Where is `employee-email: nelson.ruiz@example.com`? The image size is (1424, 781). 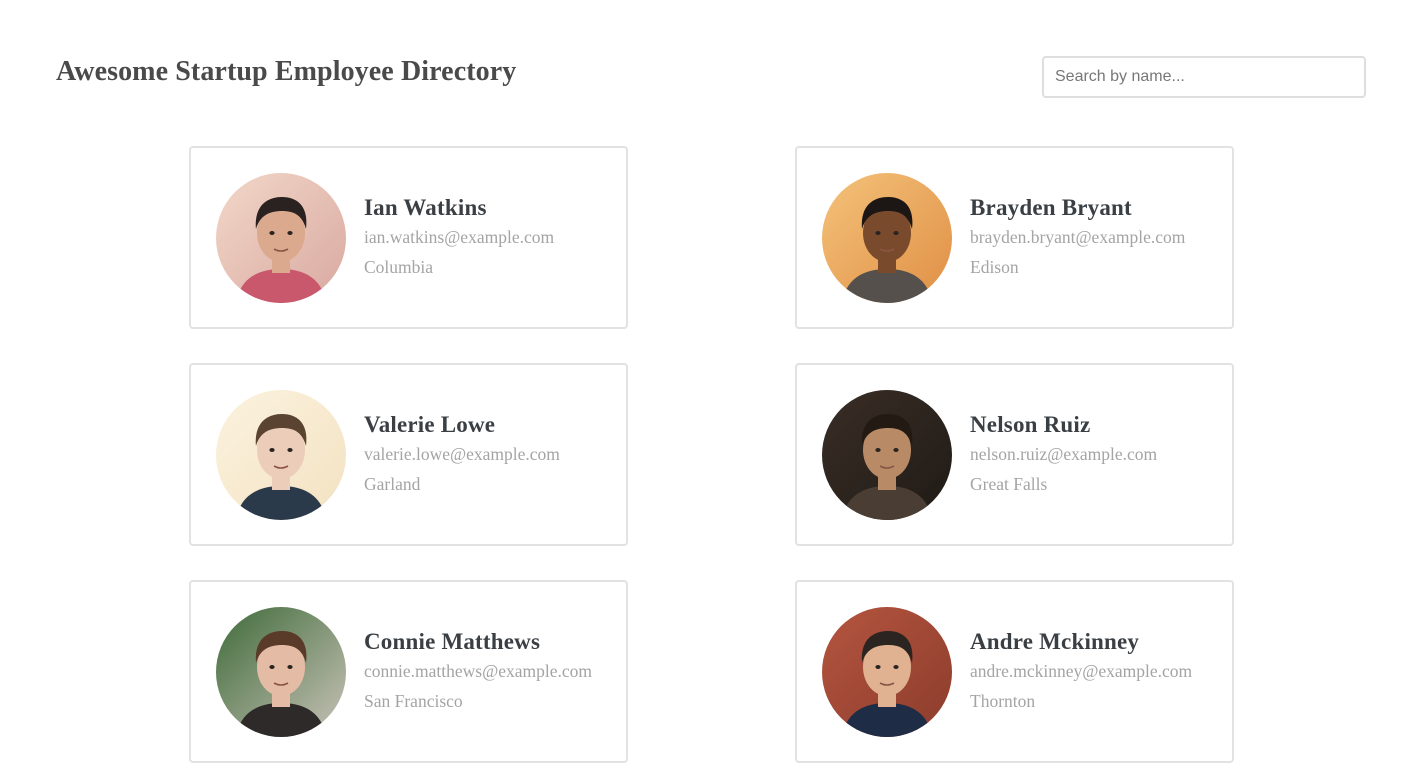
employee-email: nelson.ruiz@example.com is located at coordinates (1064, 454).